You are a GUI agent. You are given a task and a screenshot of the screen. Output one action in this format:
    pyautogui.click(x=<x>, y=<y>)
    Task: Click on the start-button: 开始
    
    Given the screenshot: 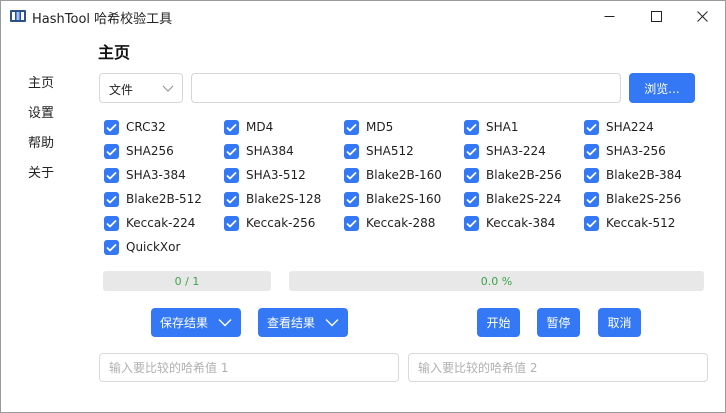 What is the action you would take?
    pyautogui.click(x=498, y=322)
    